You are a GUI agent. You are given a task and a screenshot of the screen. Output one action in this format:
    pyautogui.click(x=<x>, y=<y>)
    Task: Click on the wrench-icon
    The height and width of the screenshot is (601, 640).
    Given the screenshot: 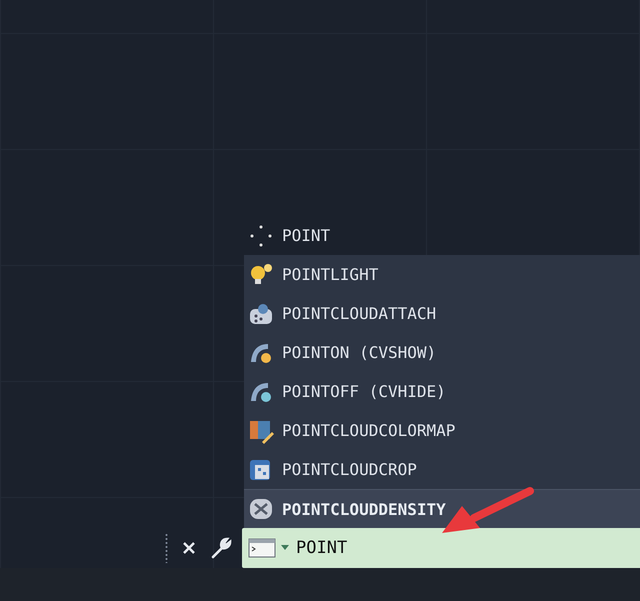 What is the action you would take?
    pyautogui.click(x=221, y=548)
    